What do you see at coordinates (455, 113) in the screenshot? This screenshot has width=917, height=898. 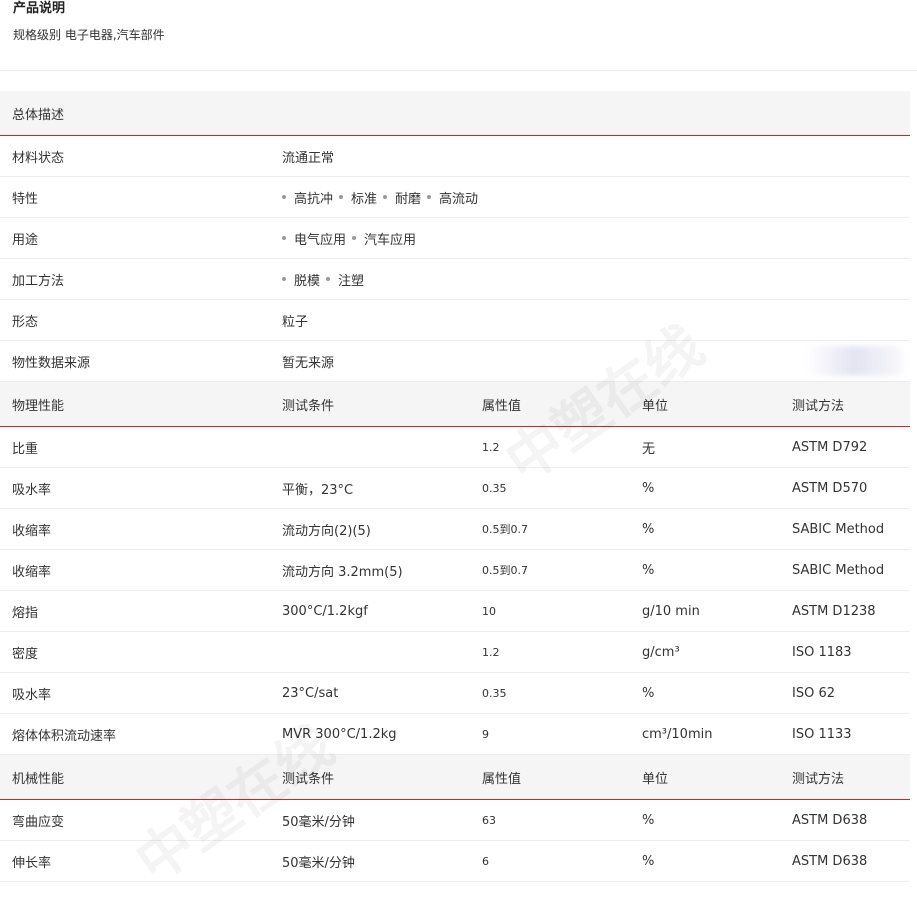 I see `section-header-general: 总体描述` at bounding box center [455, 113].